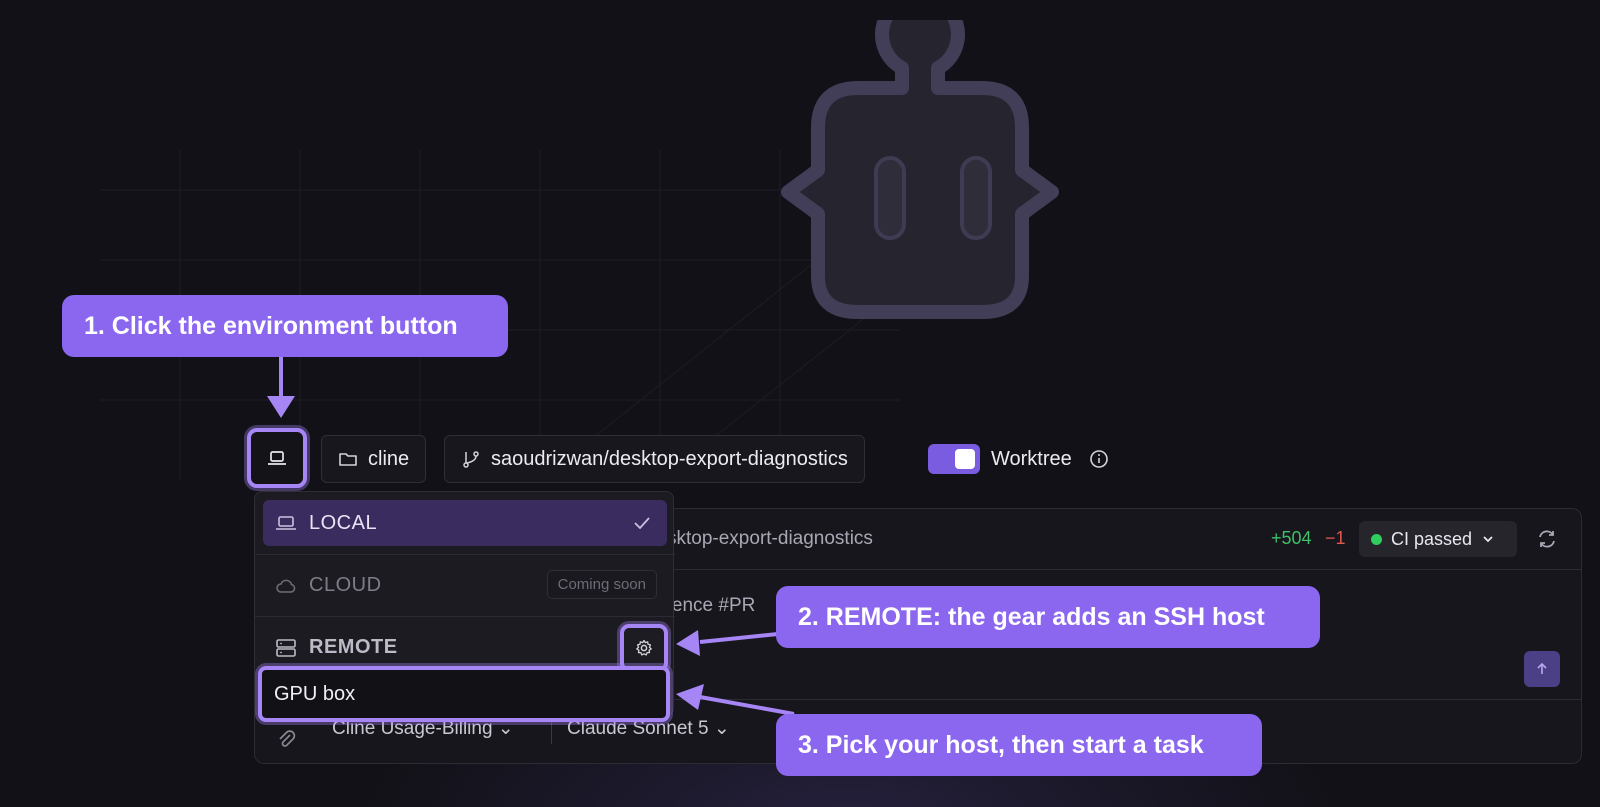 The width and height of the screenshot is (1600, 807). Describe the element at coordinates (920, 169) in the screenshot. I see `robot-logo-icon` at that location.